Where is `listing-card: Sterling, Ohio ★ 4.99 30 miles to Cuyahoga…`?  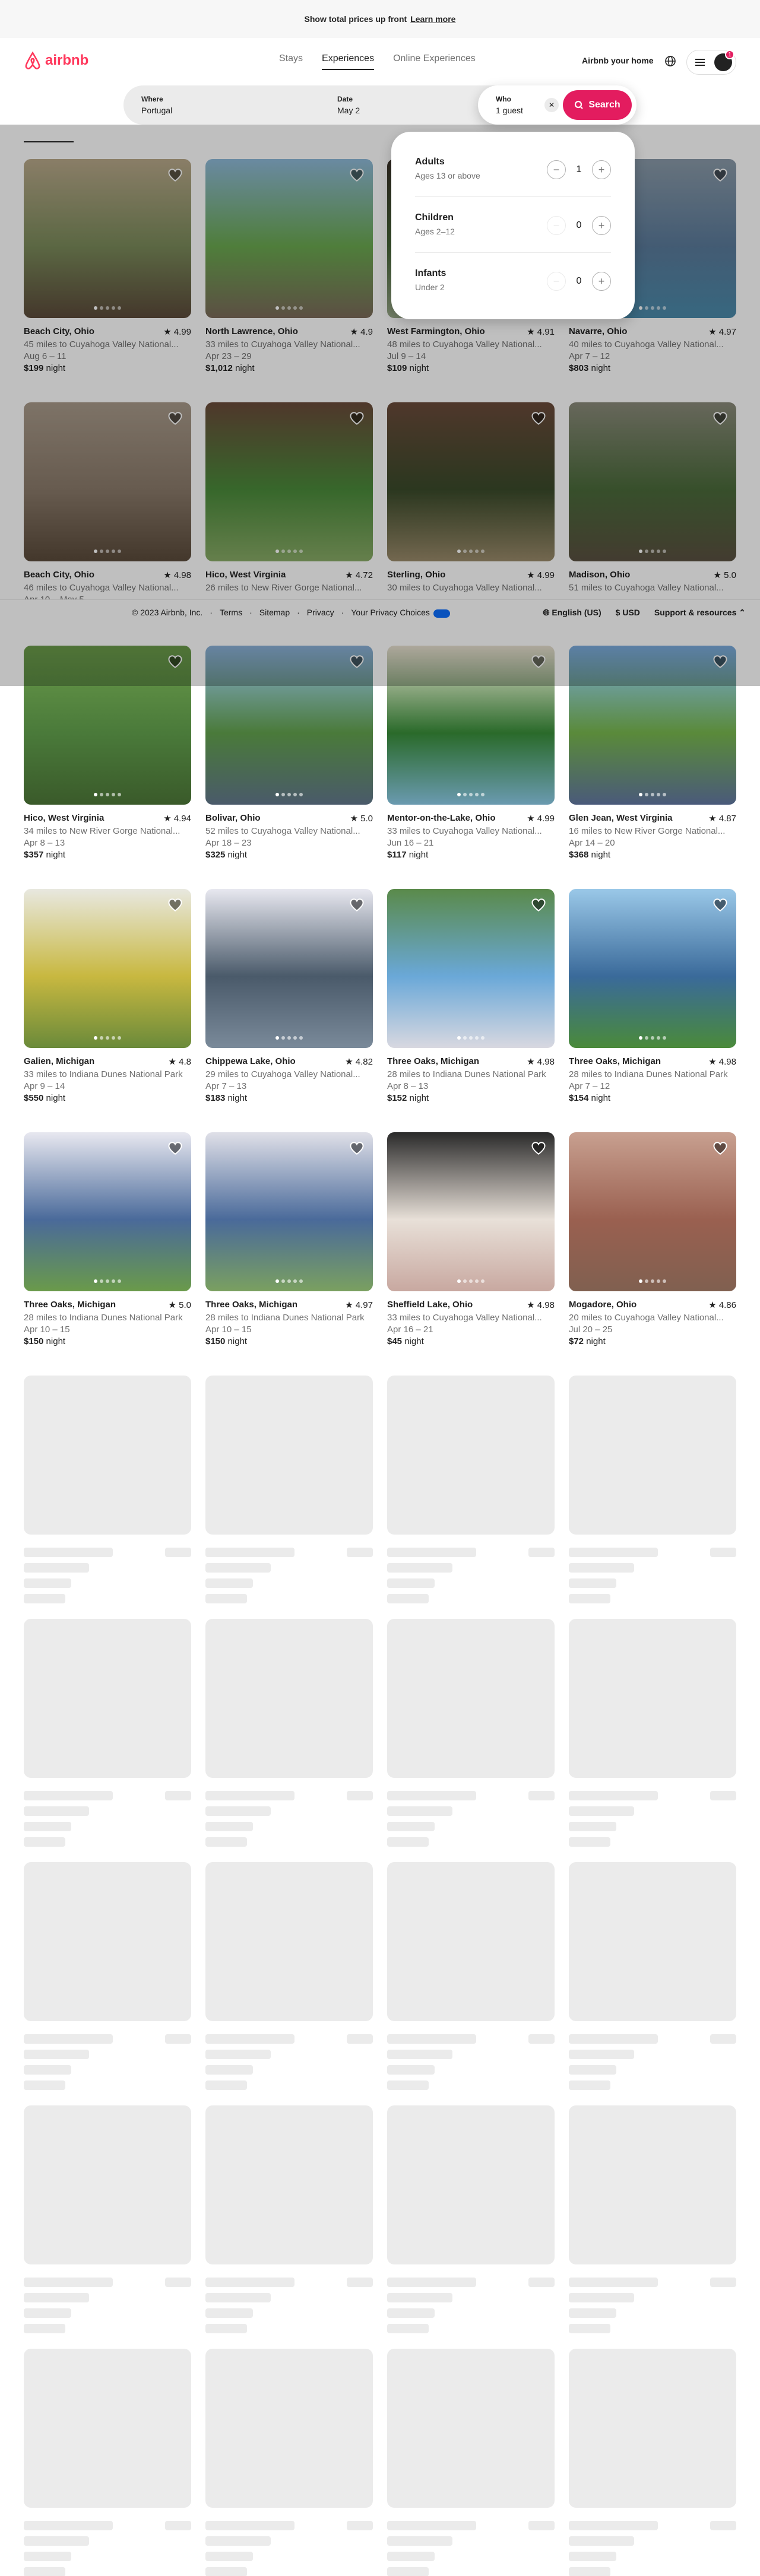
listing-card: Sterling, Ohio ★ 4.99 30 miles to Cuyahoga… is located at coordinates (471, 498).